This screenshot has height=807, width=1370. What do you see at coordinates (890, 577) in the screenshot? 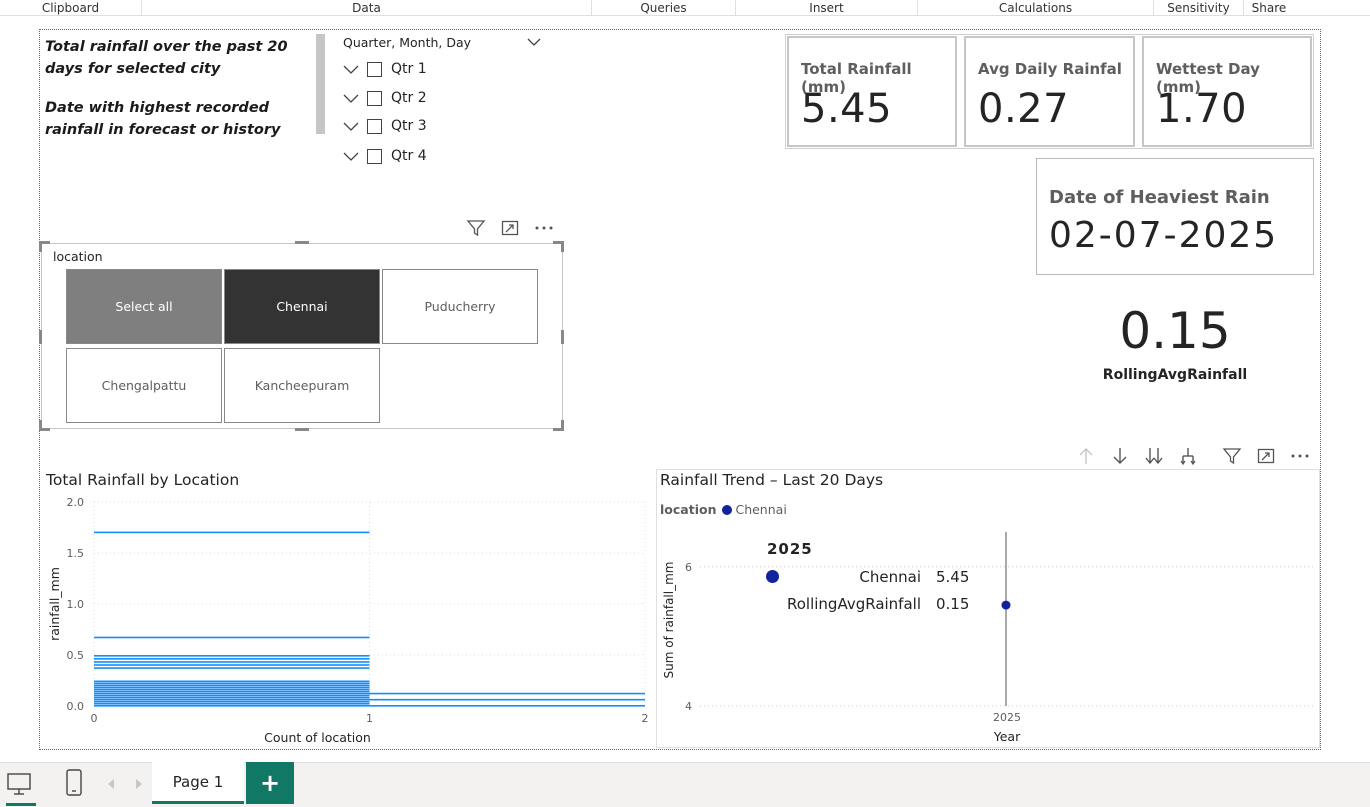
I see `tooltip-label-chennai: Chennai` at bounding box center [890, 577].